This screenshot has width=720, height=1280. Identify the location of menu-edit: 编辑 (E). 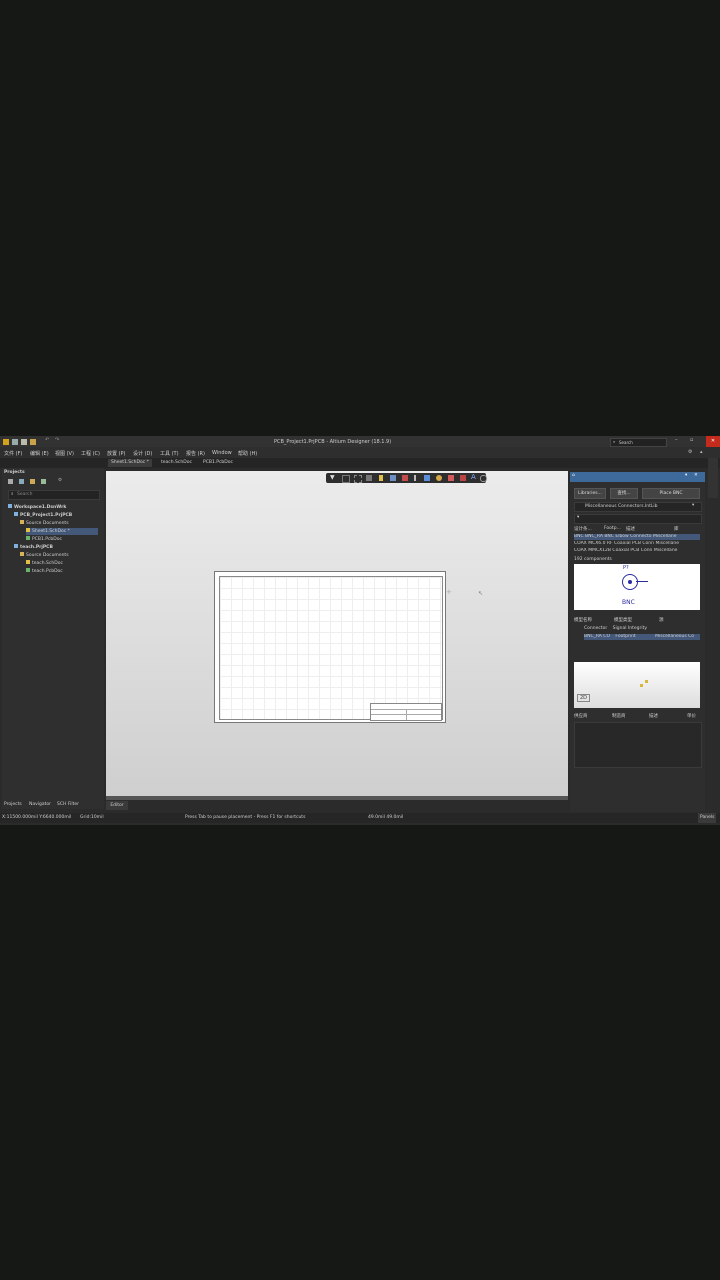
(39, 453).